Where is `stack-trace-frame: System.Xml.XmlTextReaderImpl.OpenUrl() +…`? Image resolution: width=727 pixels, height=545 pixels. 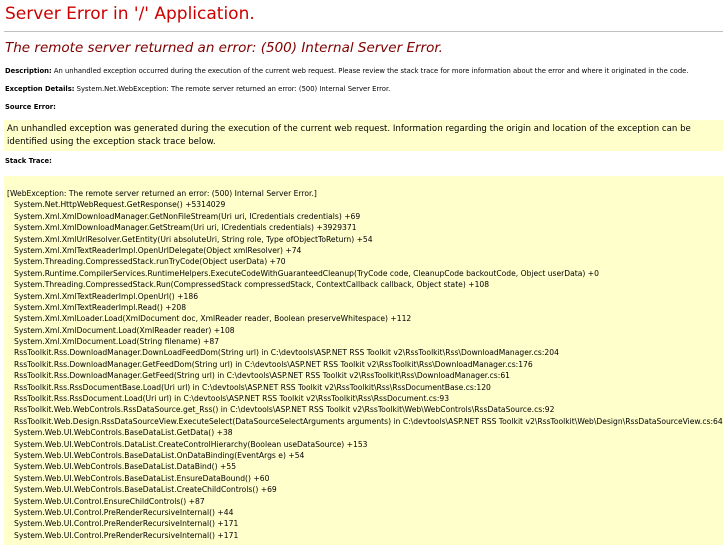
stack-trace-frame: System.Xml.XmlTextReaderImpl.OpenUrl() +… is located at coordinates (106, 296).